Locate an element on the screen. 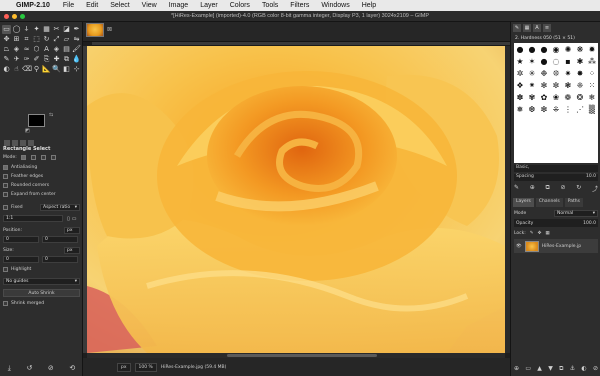 This screenshot has width=600, height=376. brush-item: ❃ is located at coordinates (568, 85).